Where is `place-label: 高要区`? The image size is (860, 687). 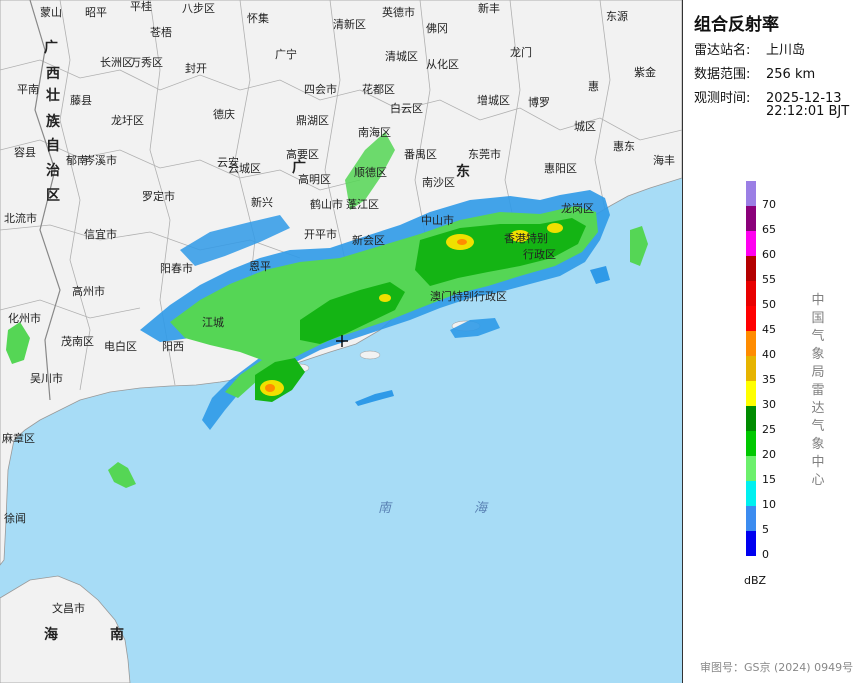 place-label: 高要区 is located at coordinates (302, 154).